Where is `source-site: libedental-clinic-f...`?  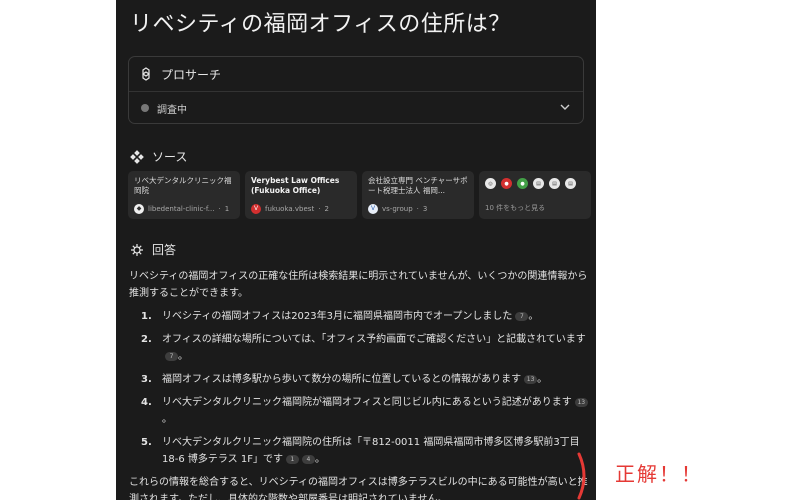 source-site: libedental-clinic-f... is located at coordinates (181, 209).